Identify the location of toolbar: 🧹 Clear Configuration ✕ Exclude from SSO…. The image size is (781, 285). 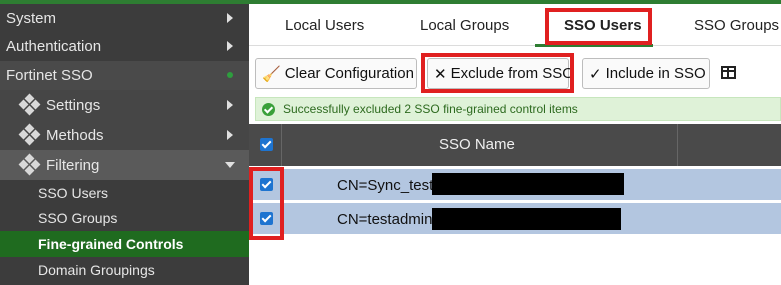
(515, 72).